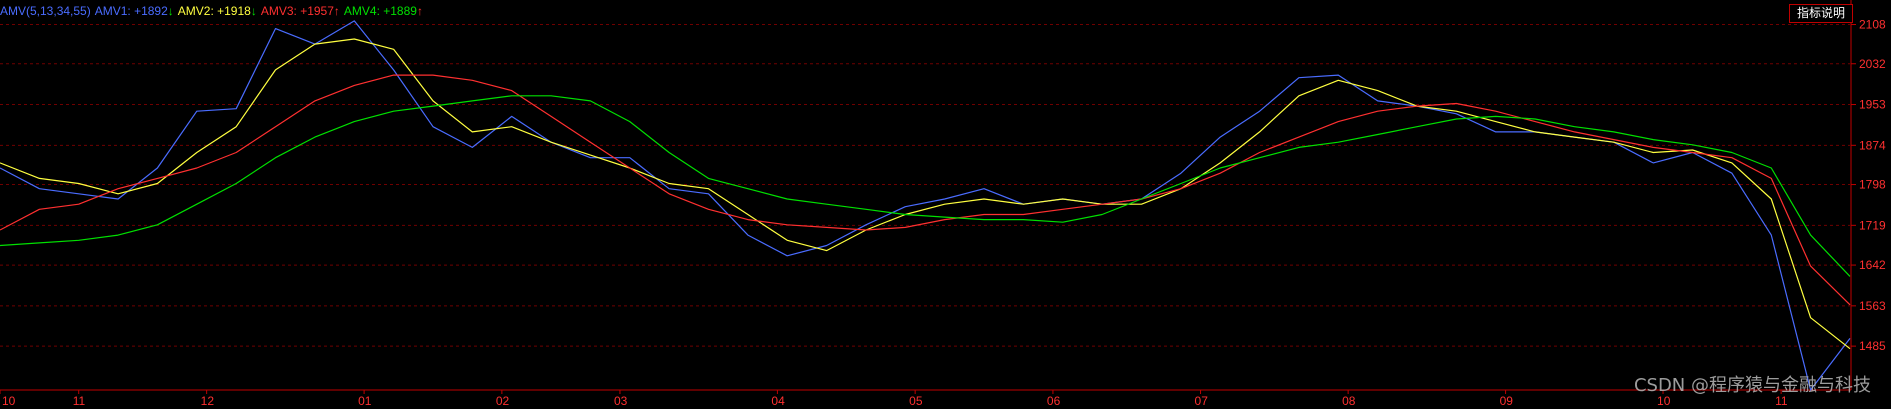  Describe the element at coordinates (9, 401) in the screenshot. I see `x-tick-label: 10` at that location.